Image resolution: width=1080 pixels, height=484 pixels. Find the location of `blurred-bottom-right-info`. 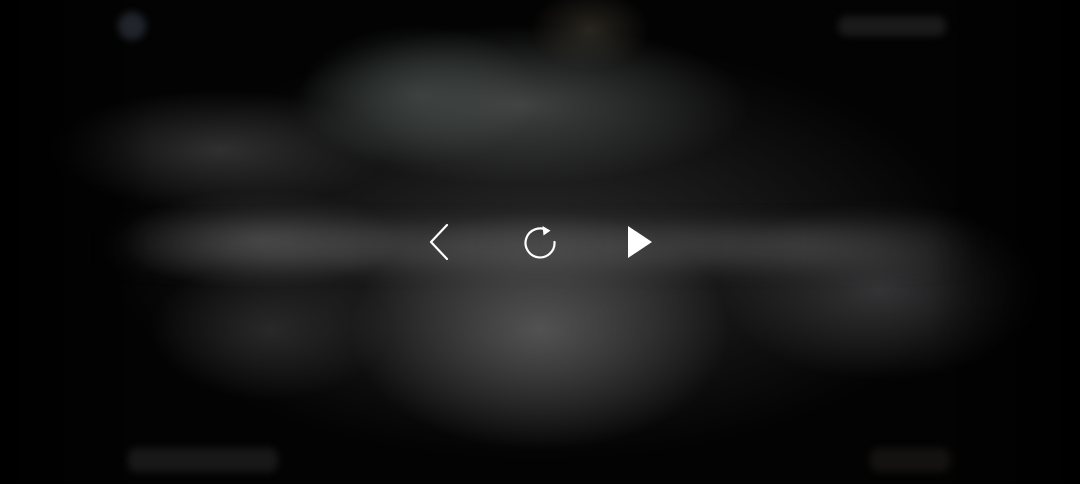

blurred-bottom-right-info is located at coordinates (910, 460).